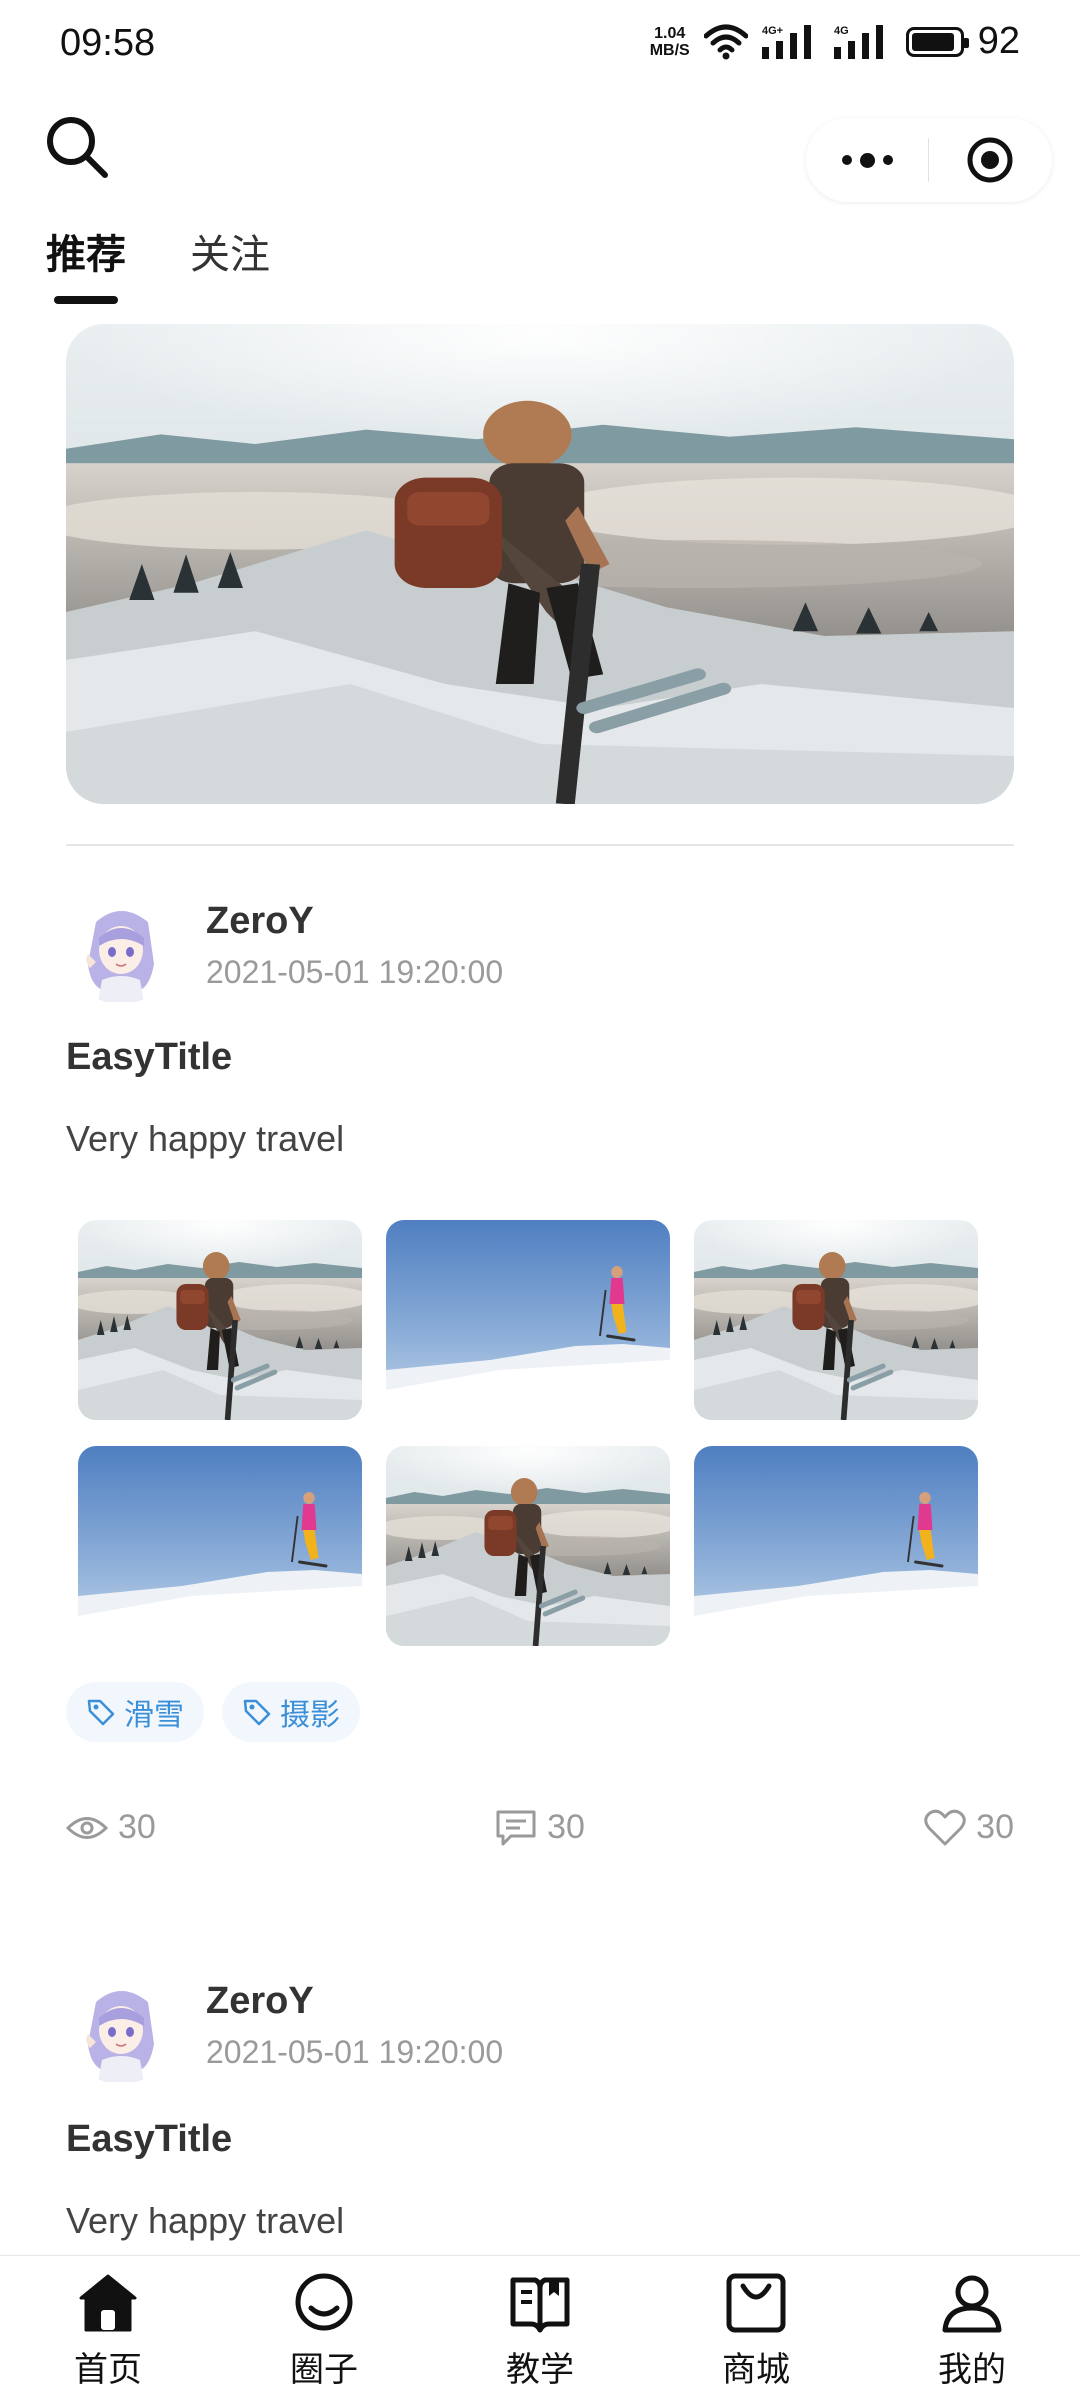  Describe the element at coordinates (86, 263) in the screenshot. I see `tab-recommend: 推荐` at that location.